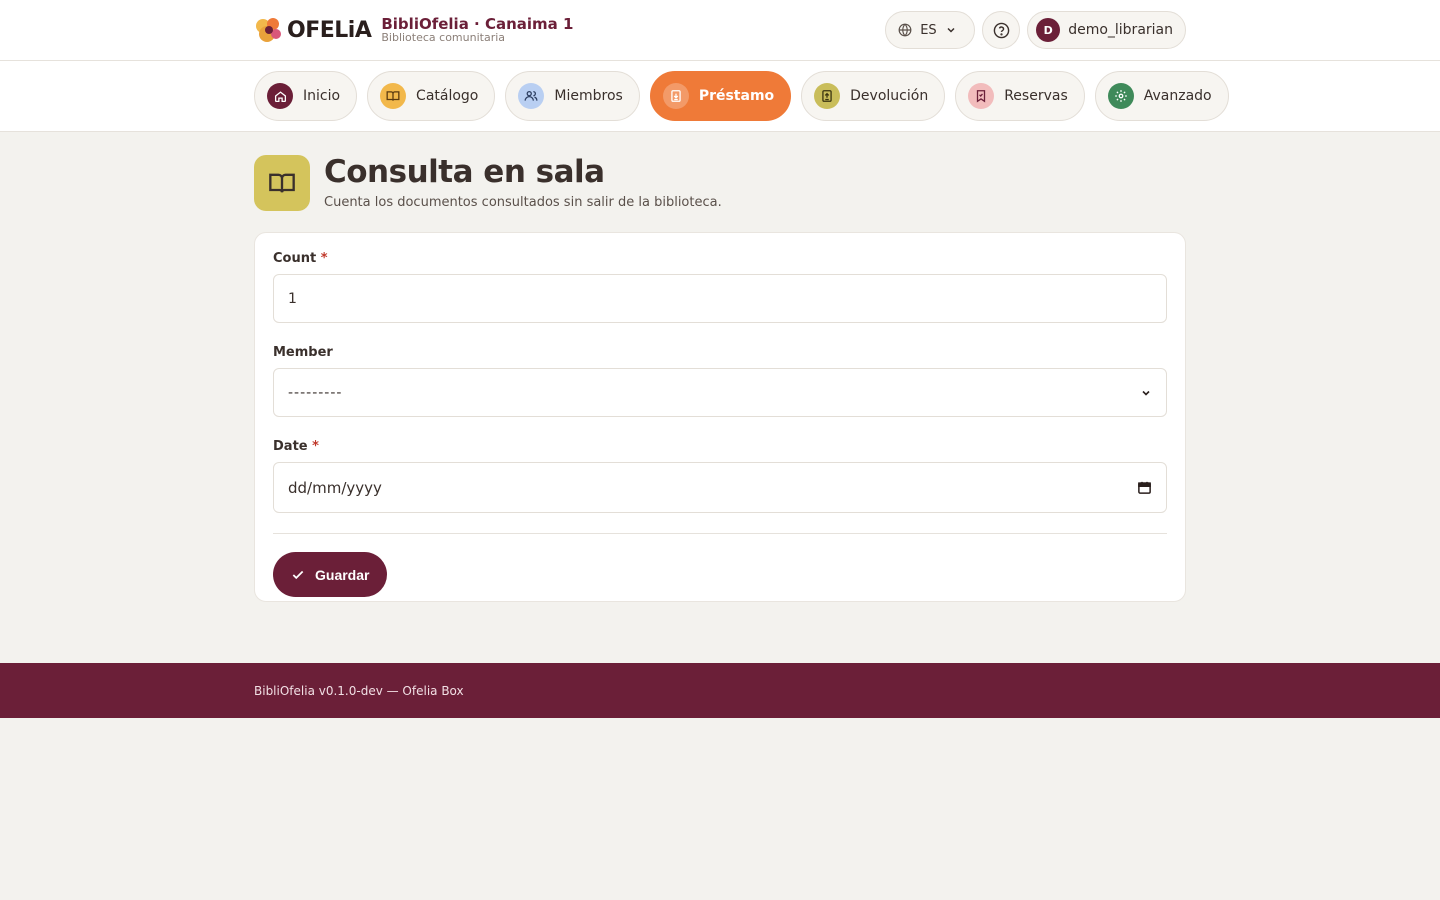 The image size is (1440, 900). I want to click on nav-label: Catálogo, so click(447, 96).